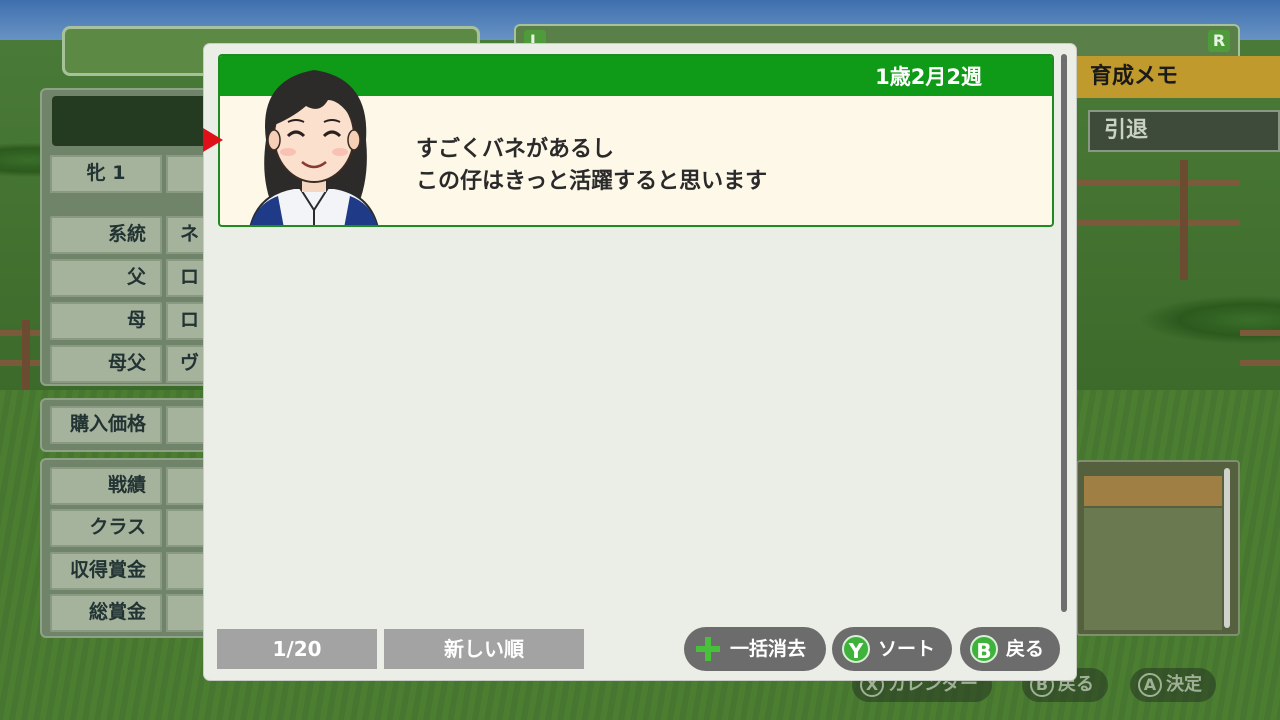  What do you see at coordinates (106, 571) in the screenshot?
I see `stats-label-earned: 収得賞金` at bounding box center [106, 571].